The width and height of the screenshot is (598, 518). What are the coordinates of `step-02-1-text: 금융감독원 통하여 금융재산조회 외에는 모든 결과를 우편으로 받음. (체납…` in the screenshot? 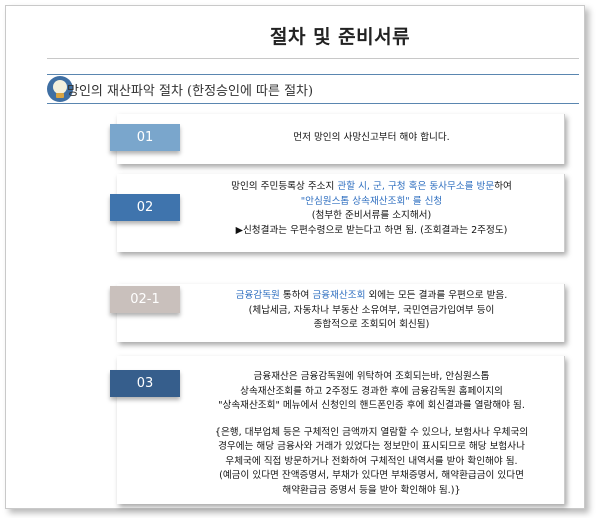 It's located at (371, 311).